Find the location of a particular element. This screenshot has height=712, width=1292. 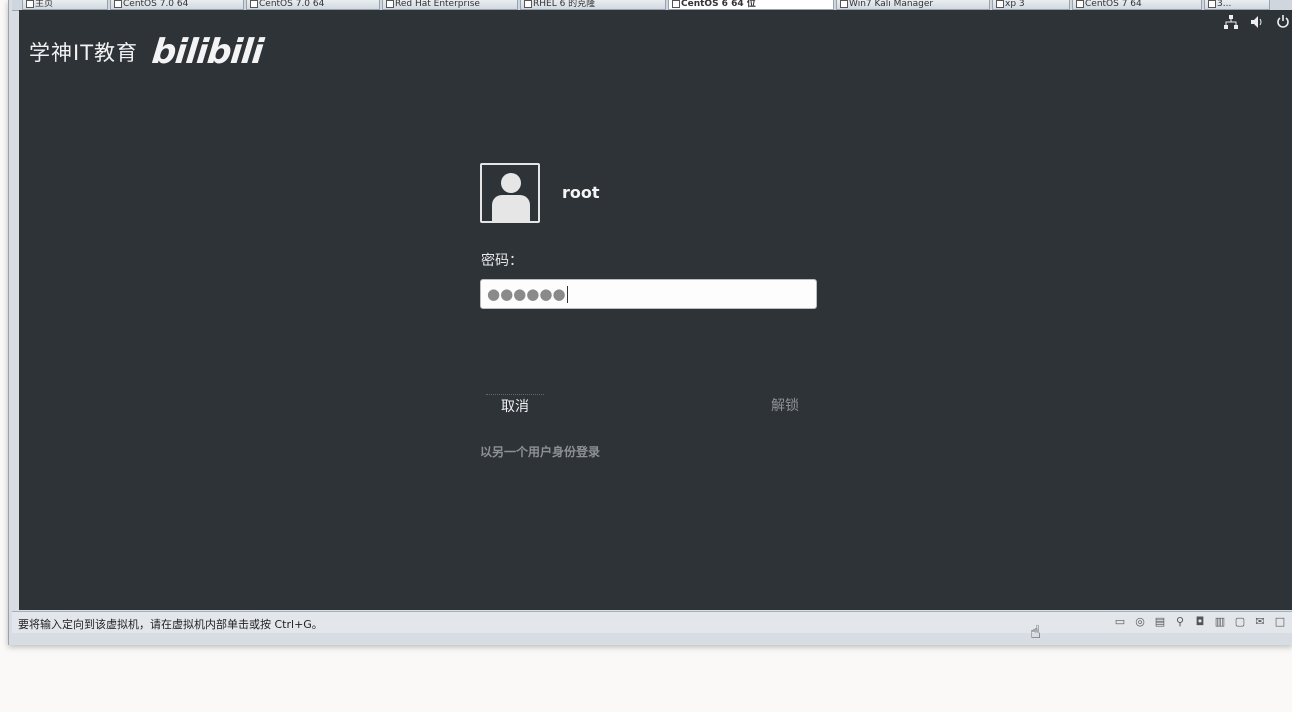

message-icon: ✉ is located at coordinates (1260, 622).